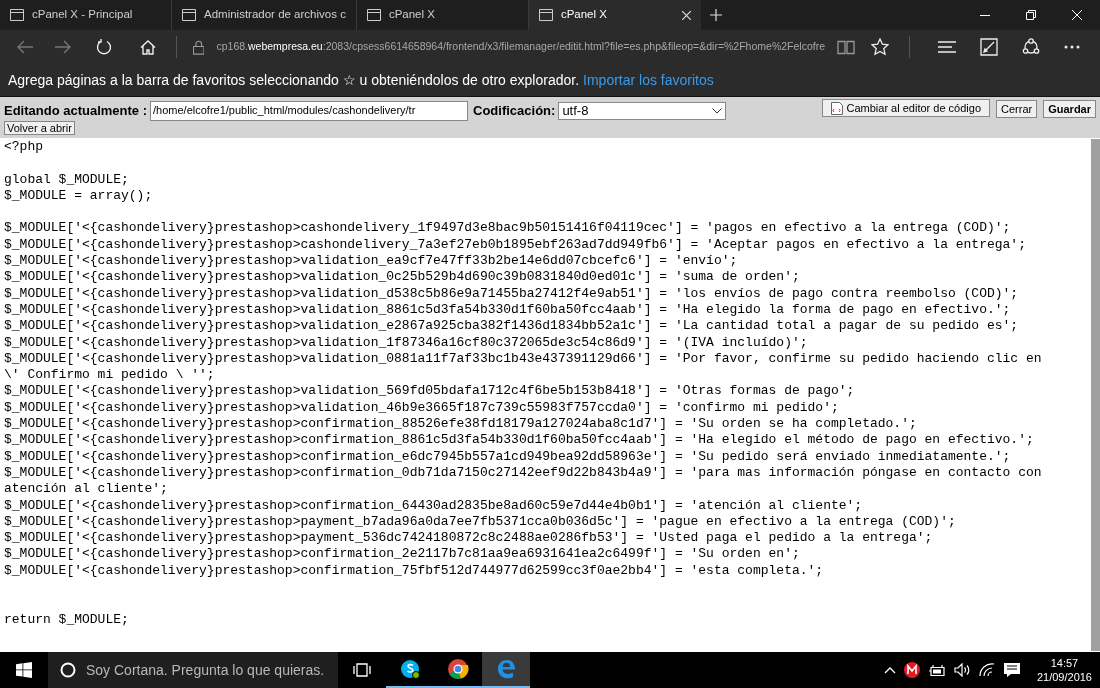 The height and width of the screenshot is (688, 1100). I want to click on reading-view-icon, so click(846, 47).